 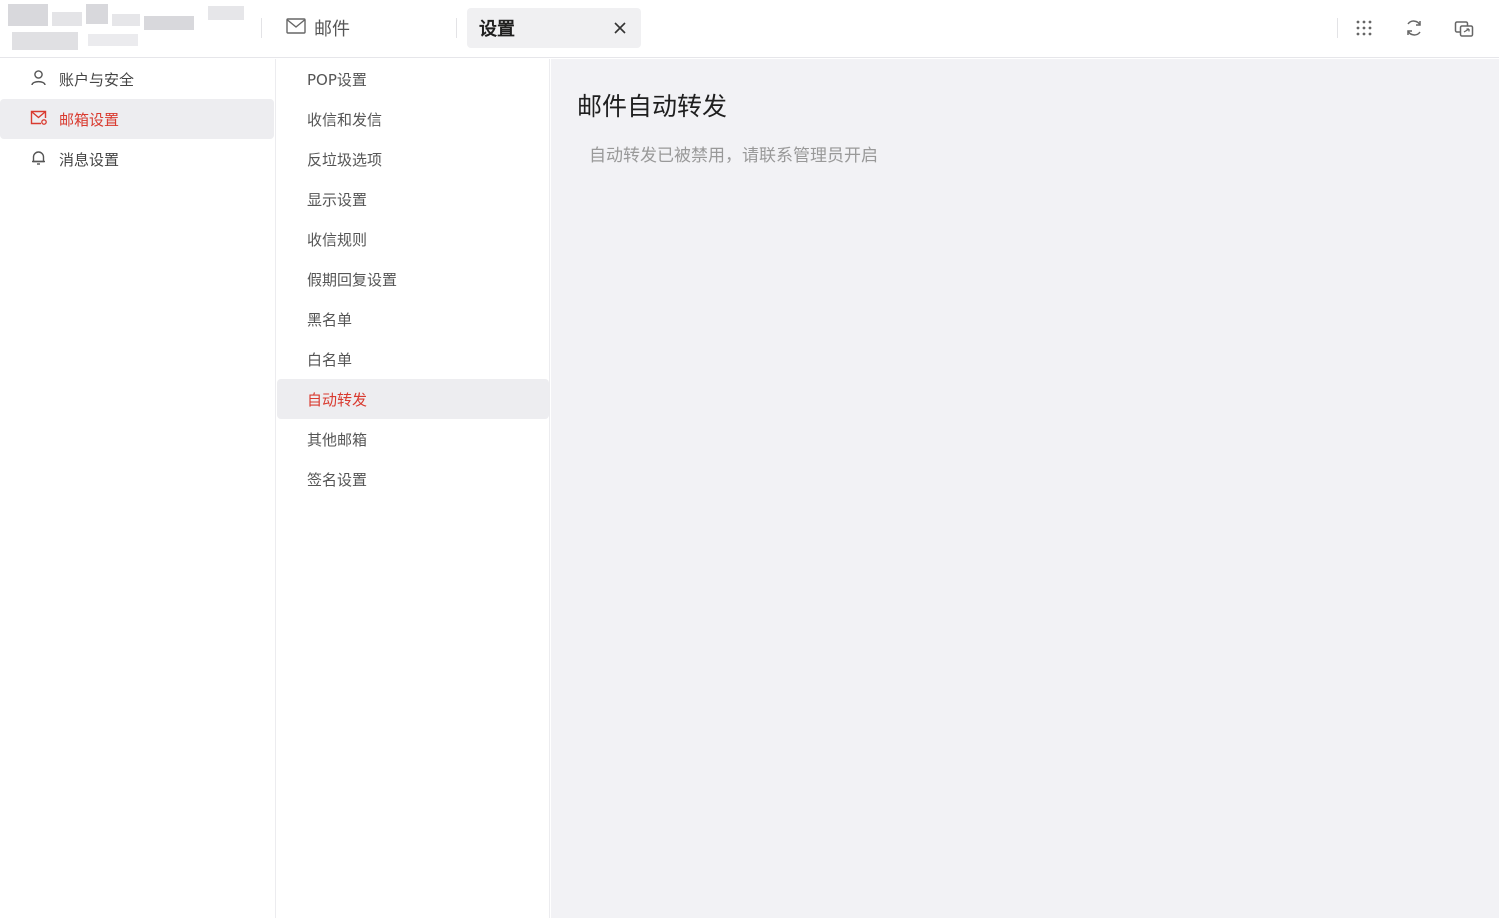 What do you see at coordinates (330, 319) in the screenshot?
I see `sidebar-item-label: 黑名单` at bounding box center [330, 319].